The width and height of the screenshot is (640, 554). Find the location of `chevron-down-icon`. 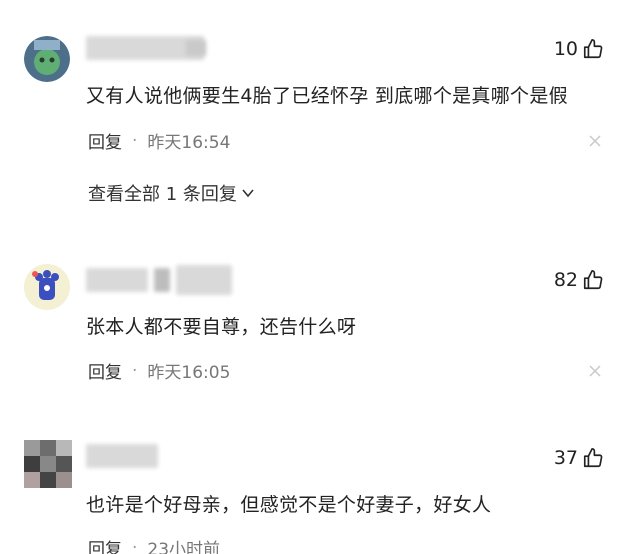

chevron-down-icon is located at coordinates (248, 193).